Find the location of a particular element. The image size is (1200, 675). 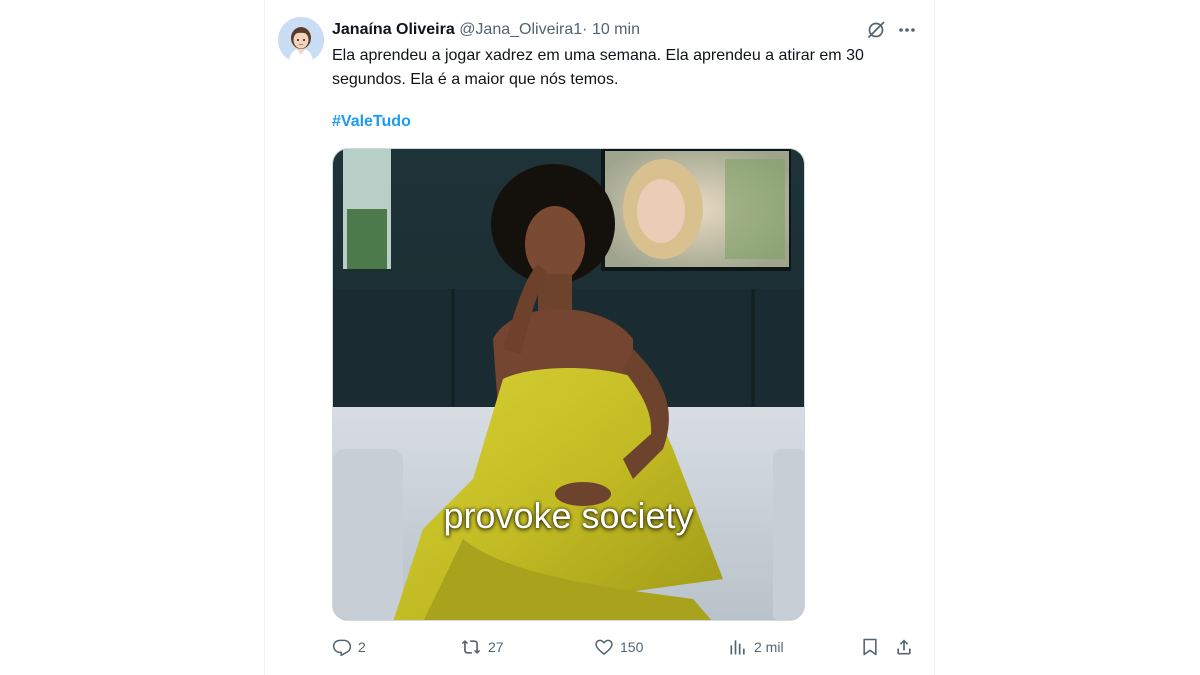

views-button: 2 mil is located at coordinates (756, 647).